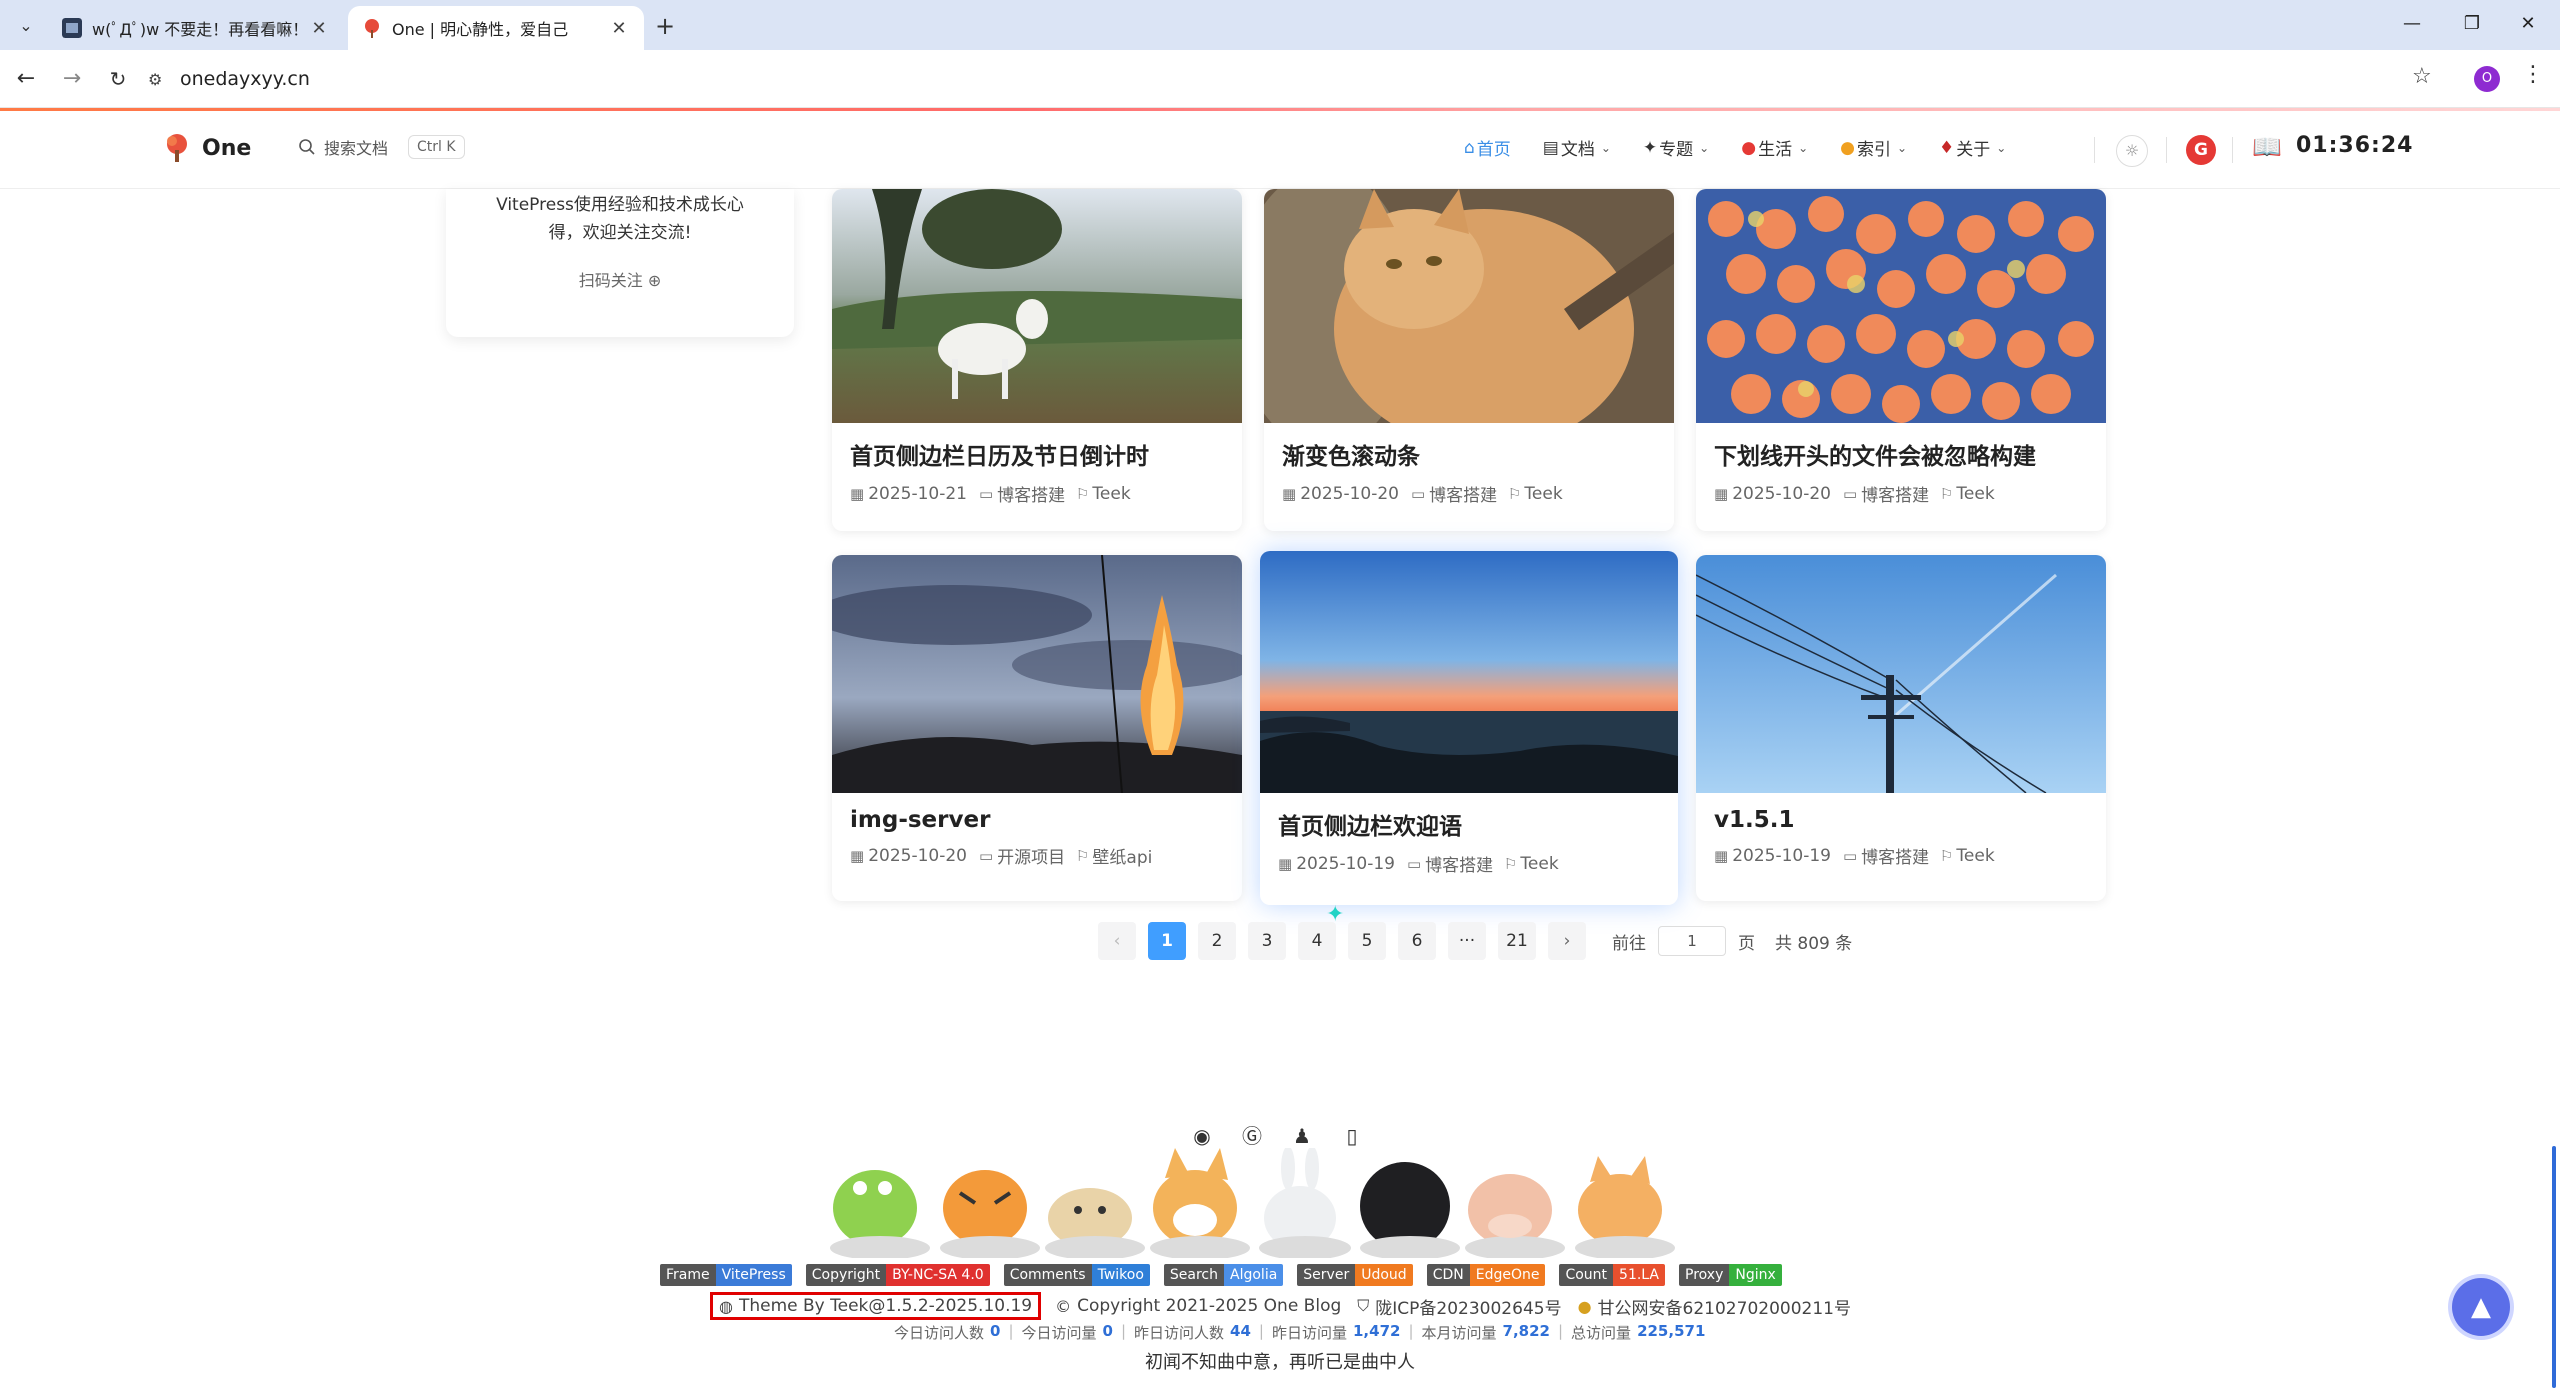  I want to click on badge-search: Search Algolia, so click(1223, 1275).